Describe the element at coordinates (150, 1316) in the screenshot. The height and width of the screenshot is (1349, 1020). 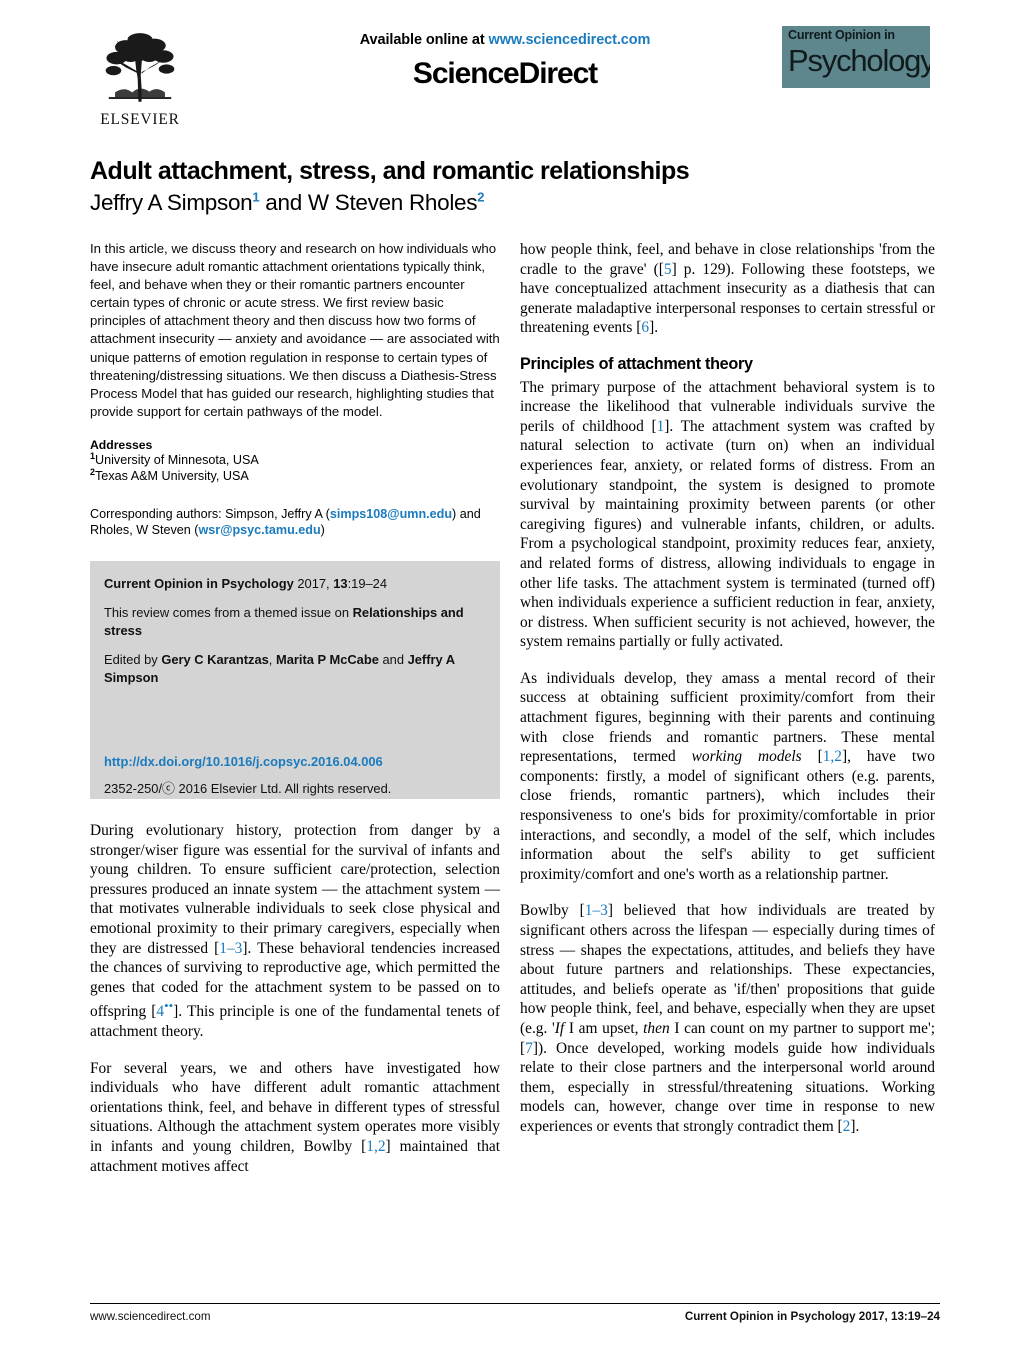
I see `footer-sciencedirect-url: www.sciencedirect.com` at that location.